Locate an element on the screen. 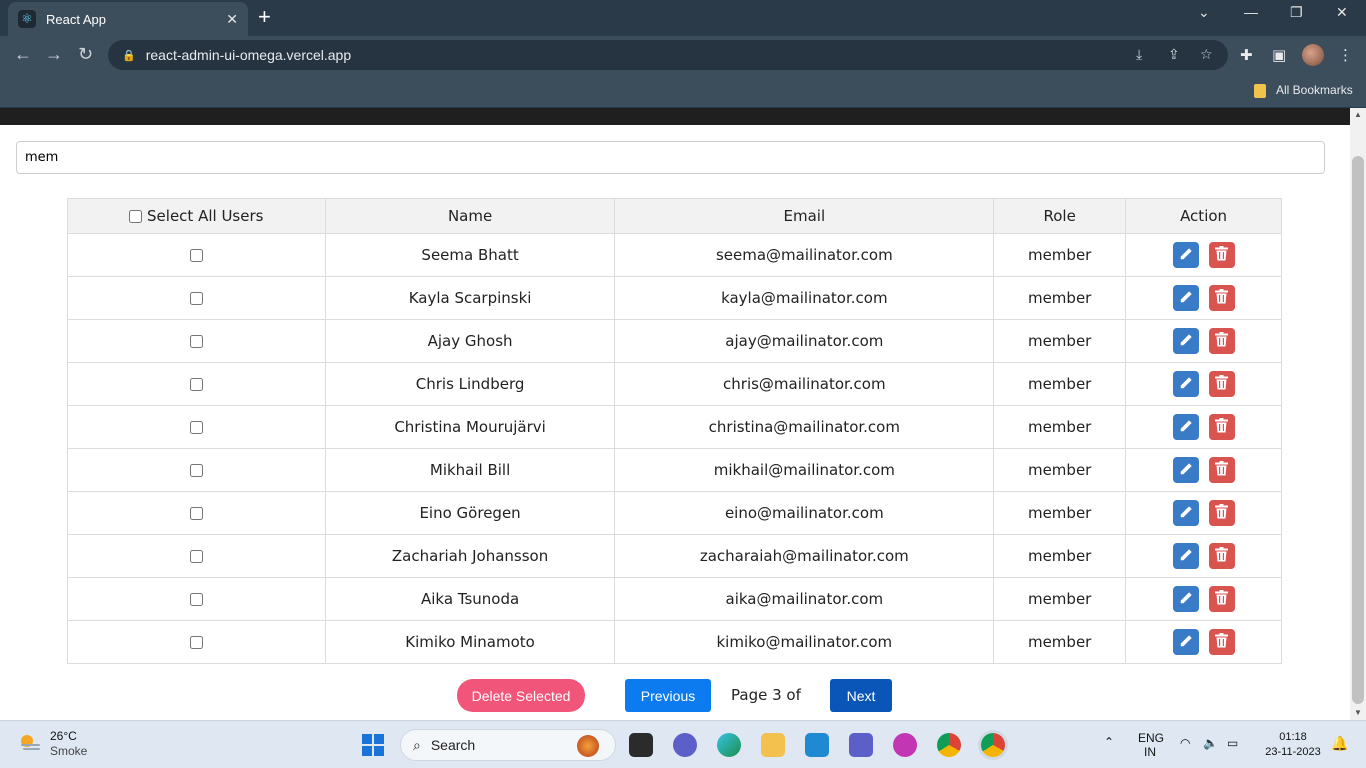 The width and height of the screenshot is (1366, 768). taskbar-search: ⌕ Search is located at coordinates (508, 745).